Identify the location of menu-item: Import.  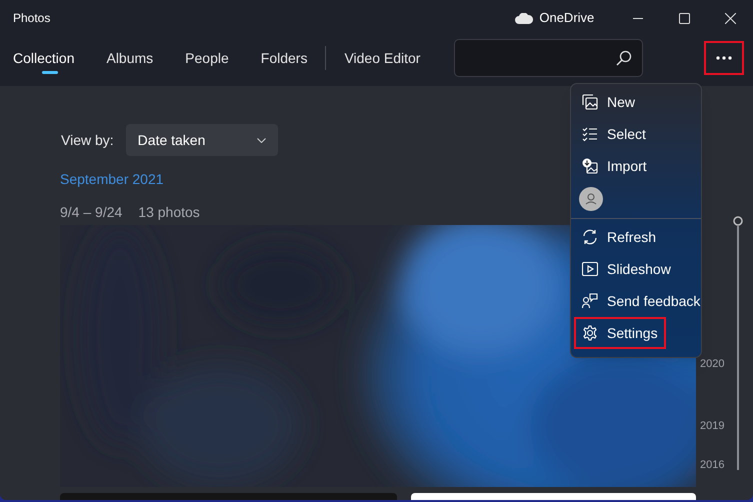
(636, 166).